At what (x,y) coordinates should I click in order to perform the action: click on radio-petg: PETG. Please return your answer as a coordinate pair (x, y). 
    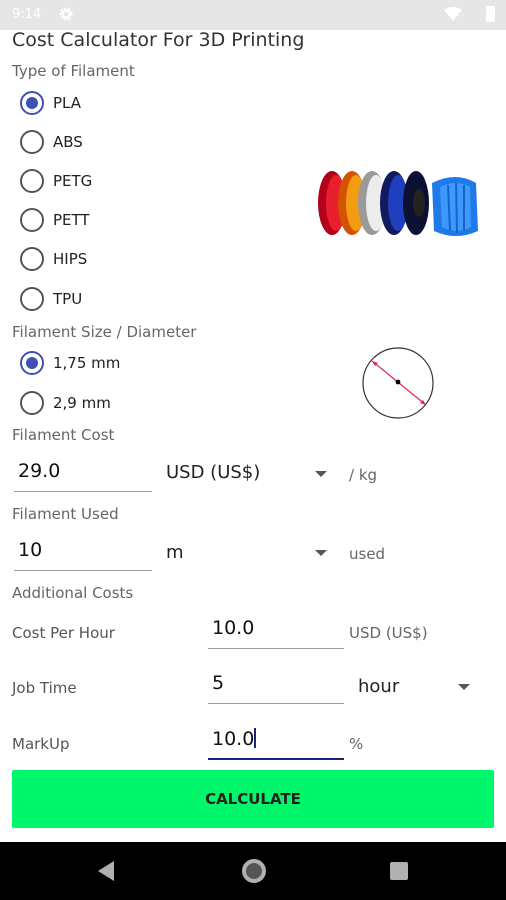
    Looking at the image, I should click on (56, 181).